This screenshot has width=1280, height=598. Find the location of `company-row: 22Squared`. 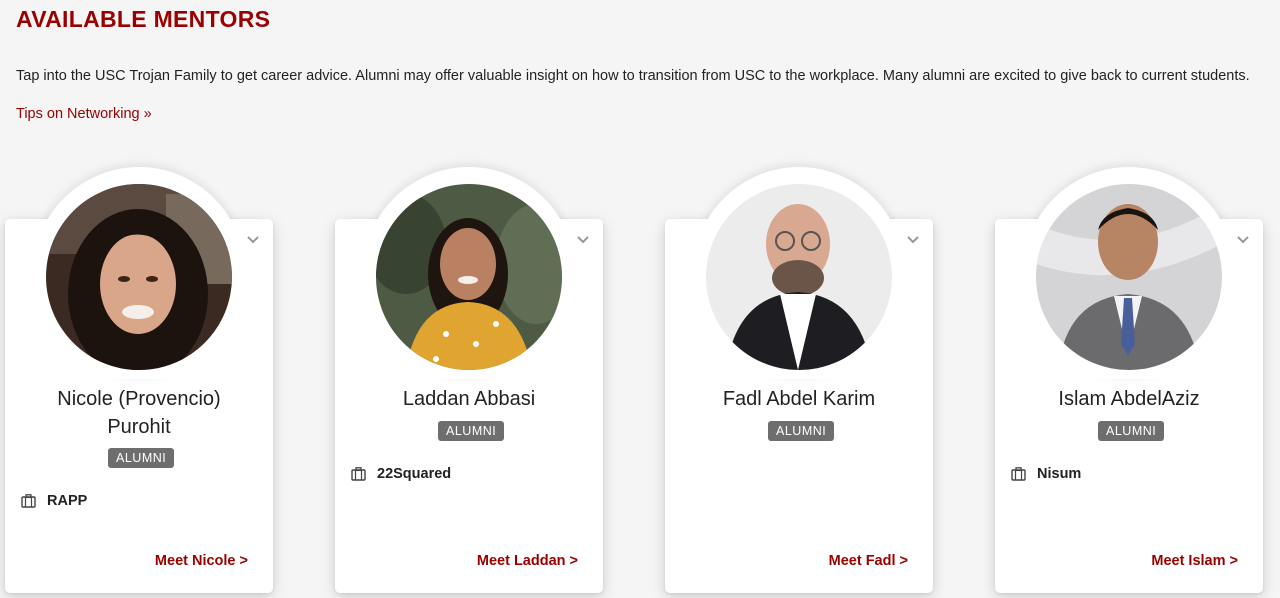

company-row: 22Squared is located at coordinates (401, 474).